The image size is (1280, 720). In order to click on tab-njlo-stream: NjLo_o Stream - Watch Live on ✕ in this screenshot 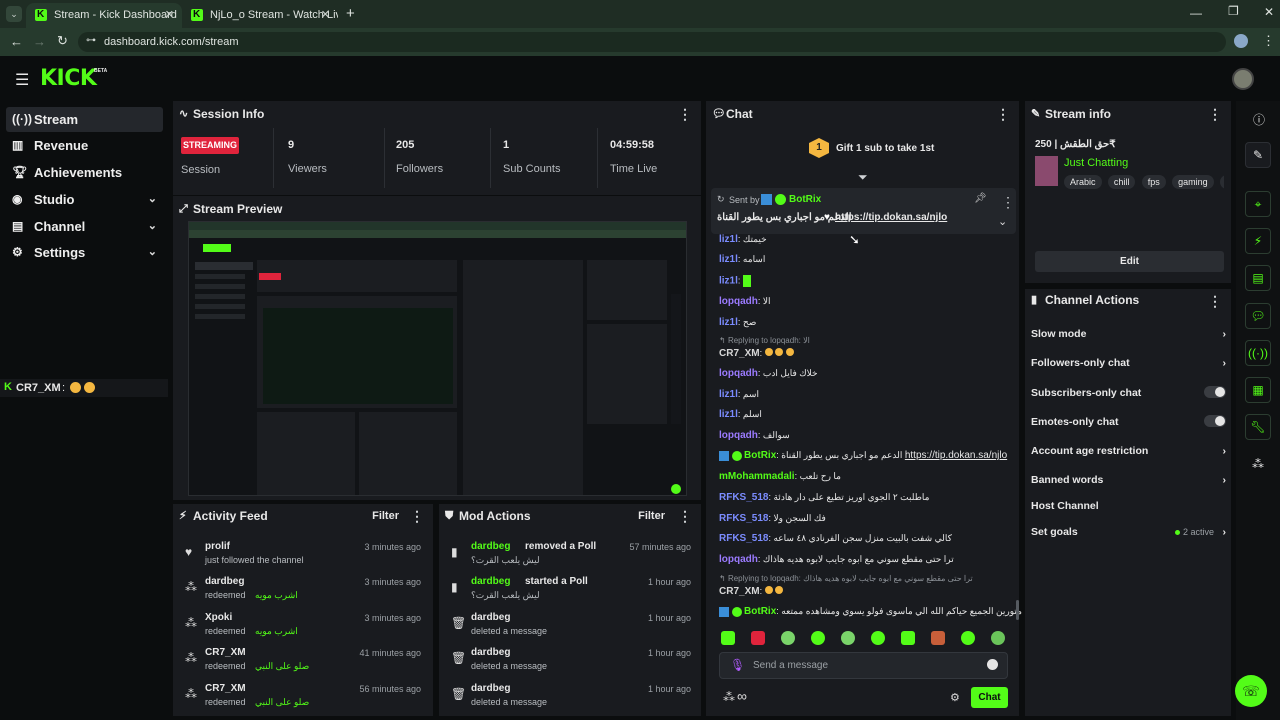, I will do `click(260, 15)`.